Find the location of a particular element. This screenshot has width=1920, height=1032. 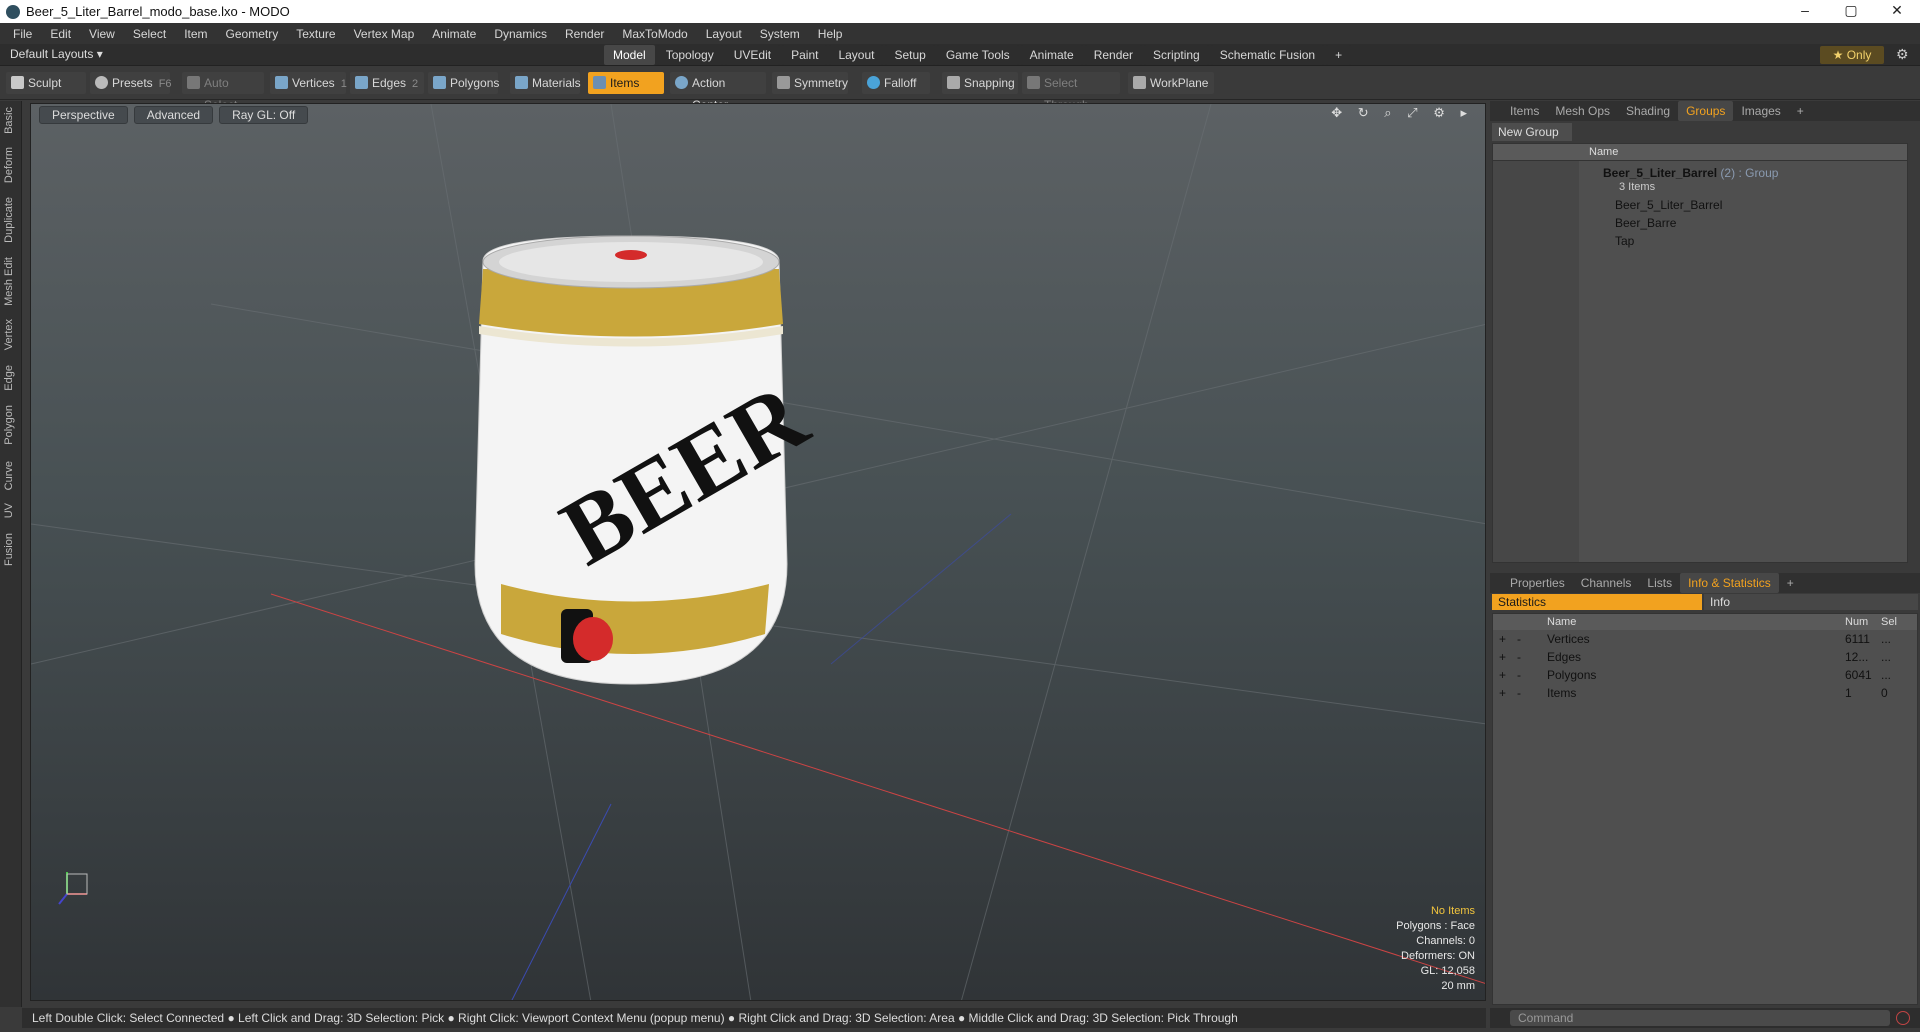

menu-render: Render is located at coordinates (584, 34).